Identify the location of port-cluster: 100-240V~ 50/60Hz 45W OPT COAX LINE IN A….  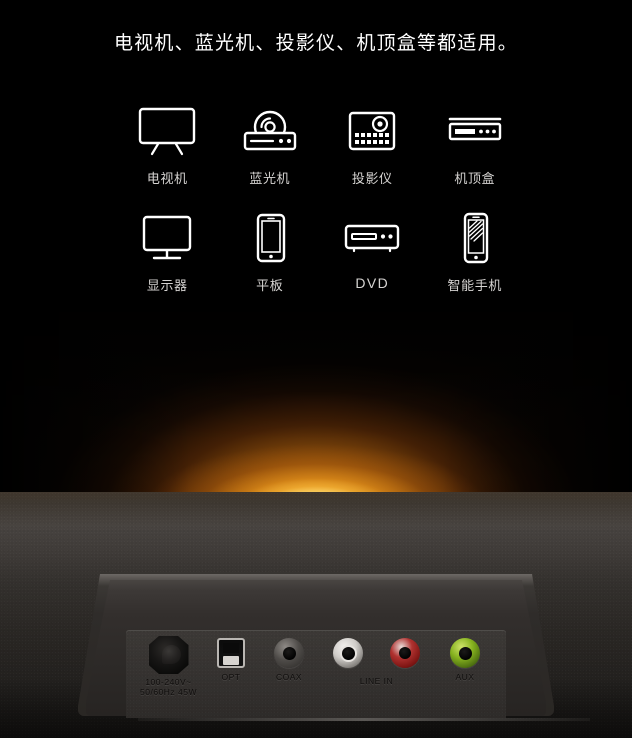
(316, 645).